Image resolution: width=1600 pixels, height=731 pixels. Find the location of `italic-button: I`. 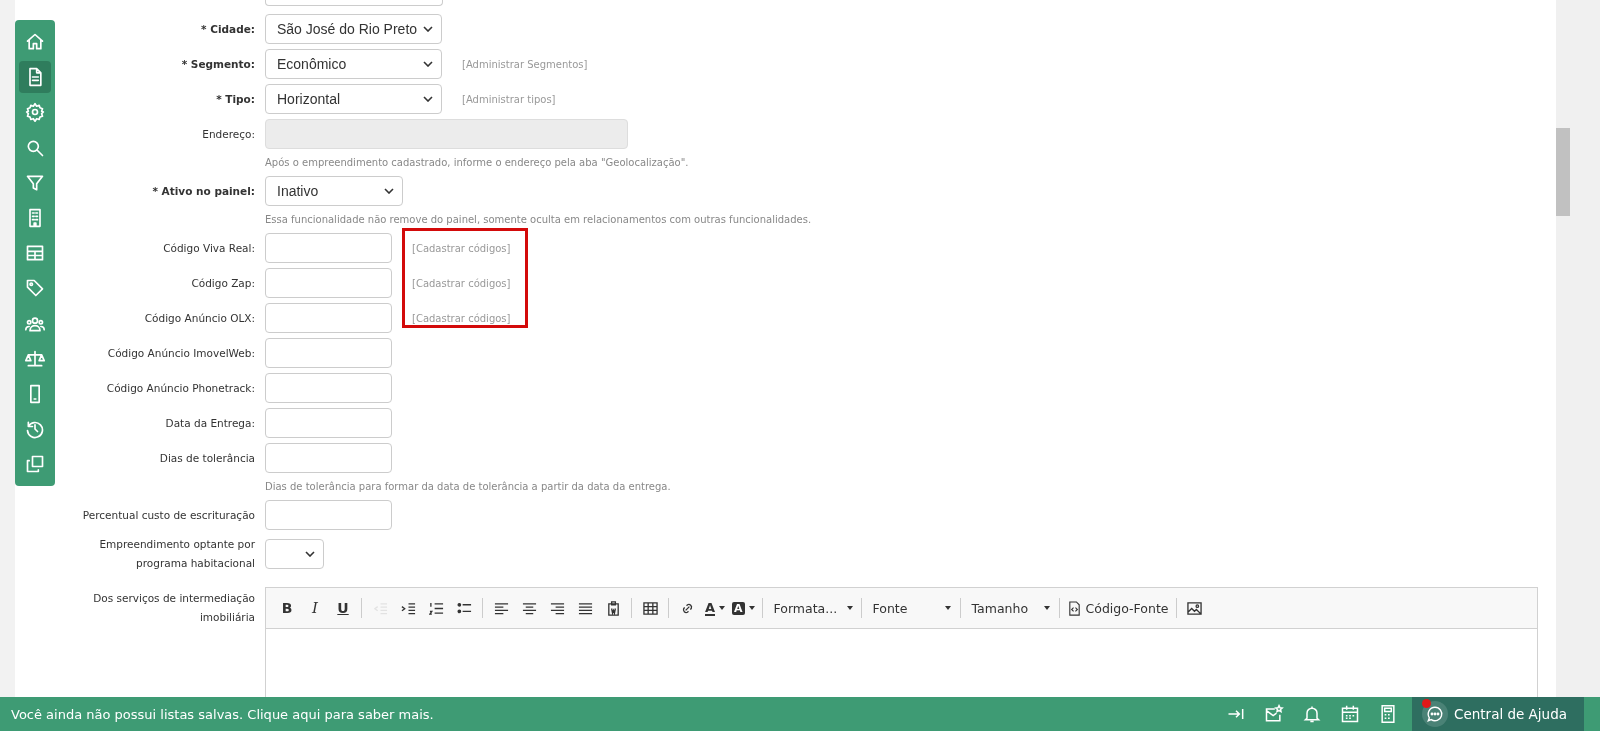

italic-button: I is located at coordinates (315, 608).